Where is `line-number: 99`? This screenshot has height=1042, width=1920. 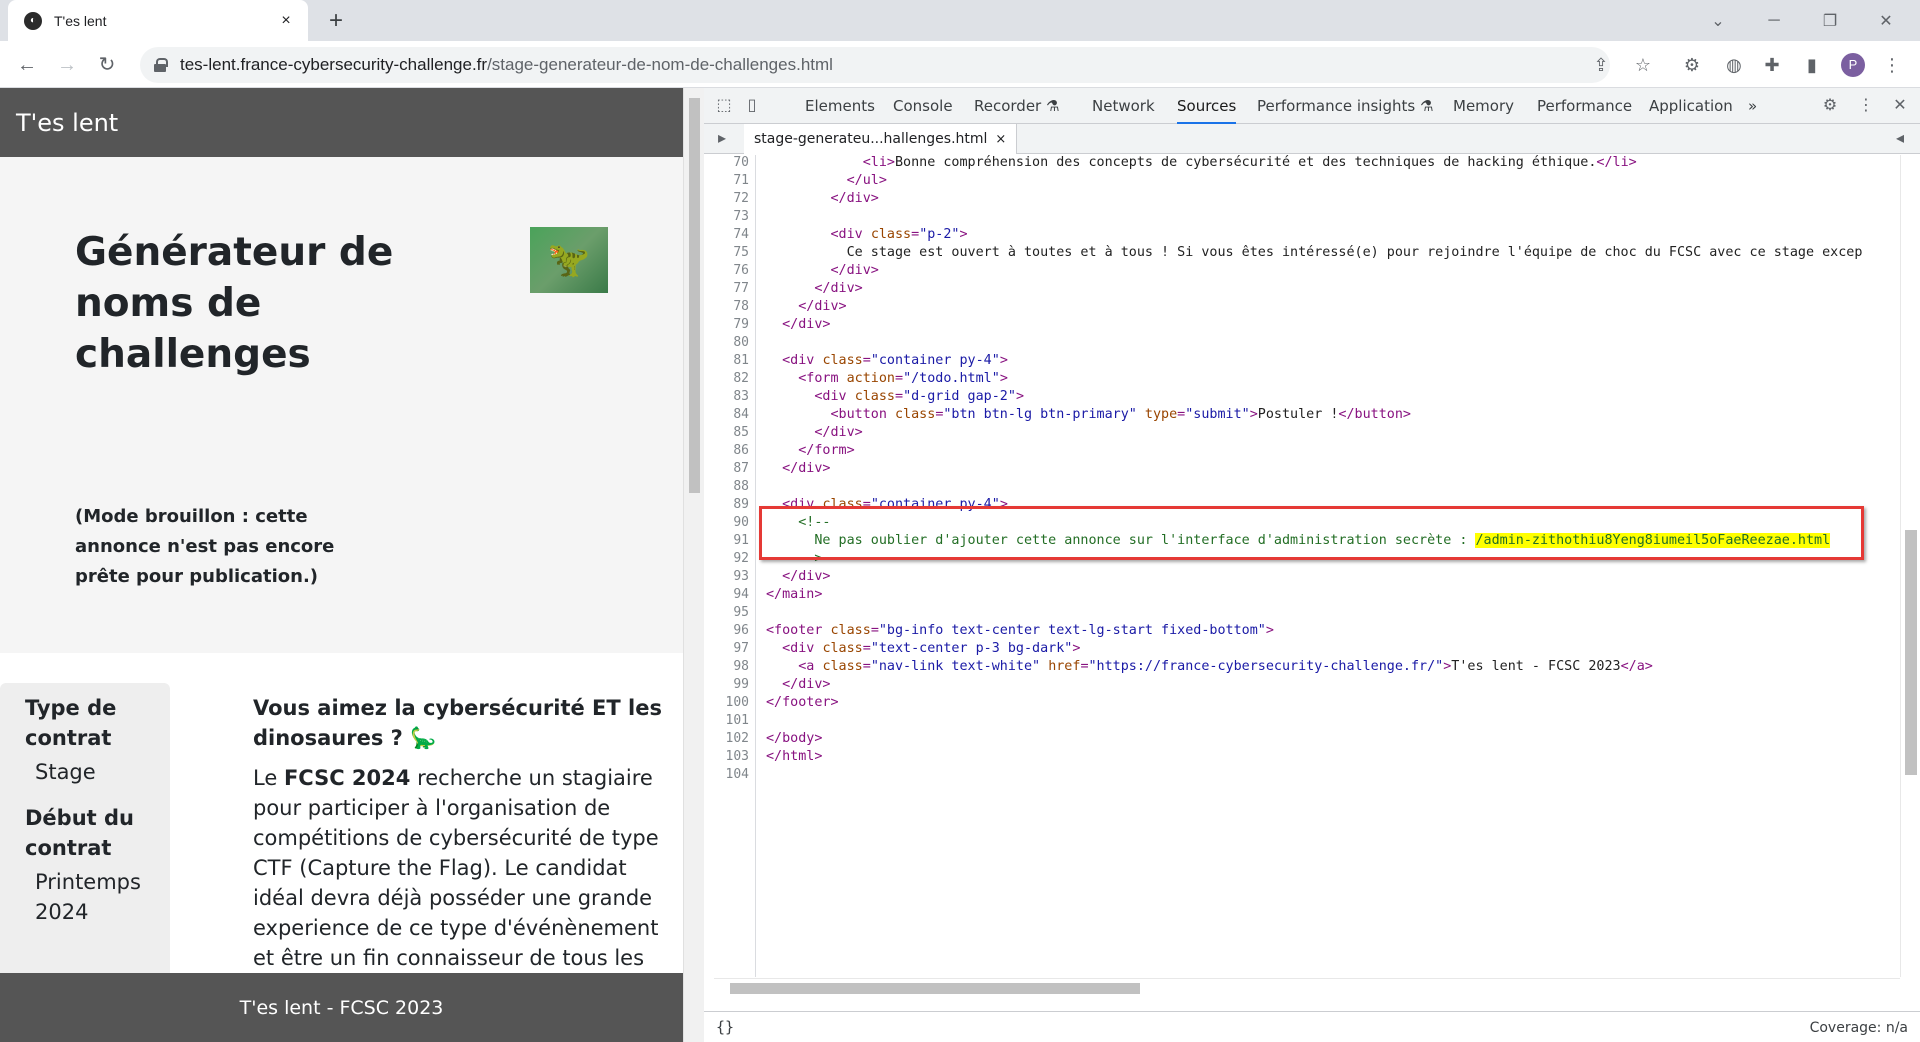
line-number: 99 is located at coordinates (741, 684).